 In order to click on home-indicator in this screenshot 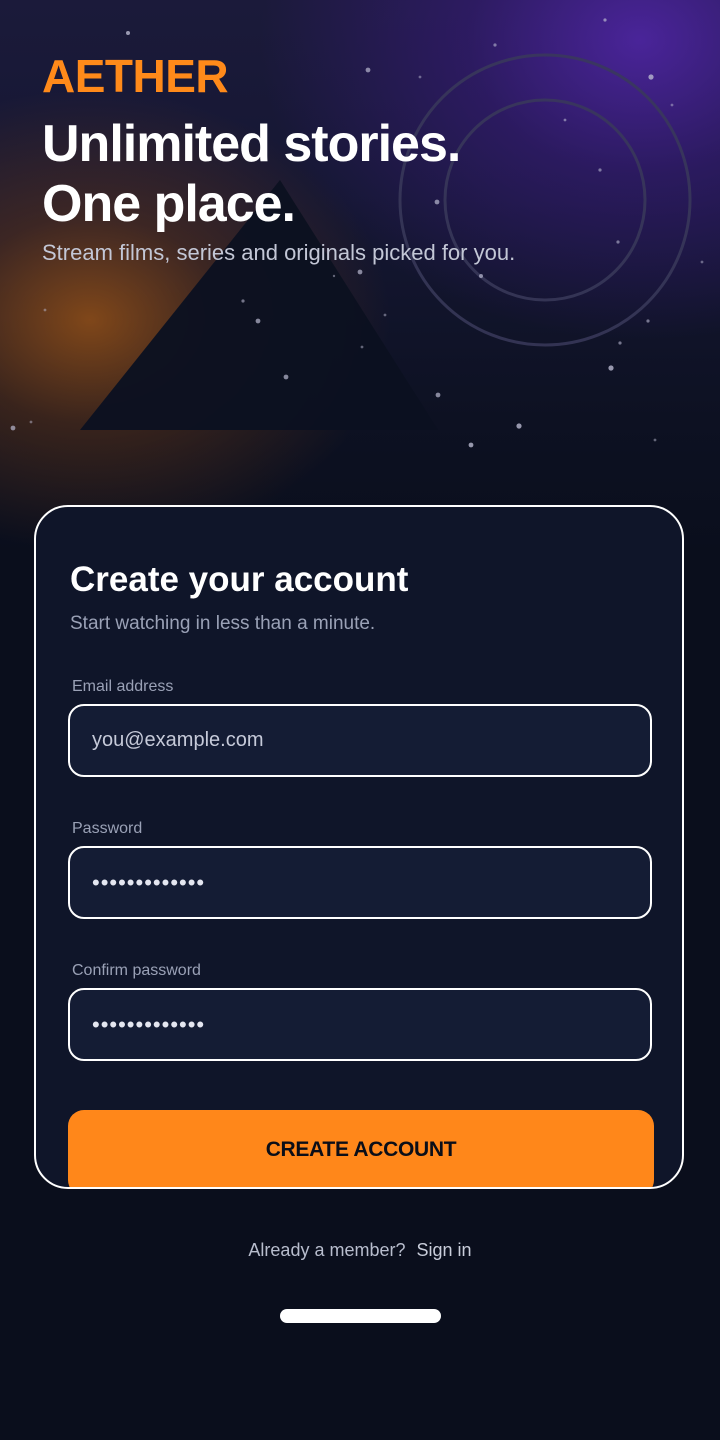, I will do `click(360, 1316)`.